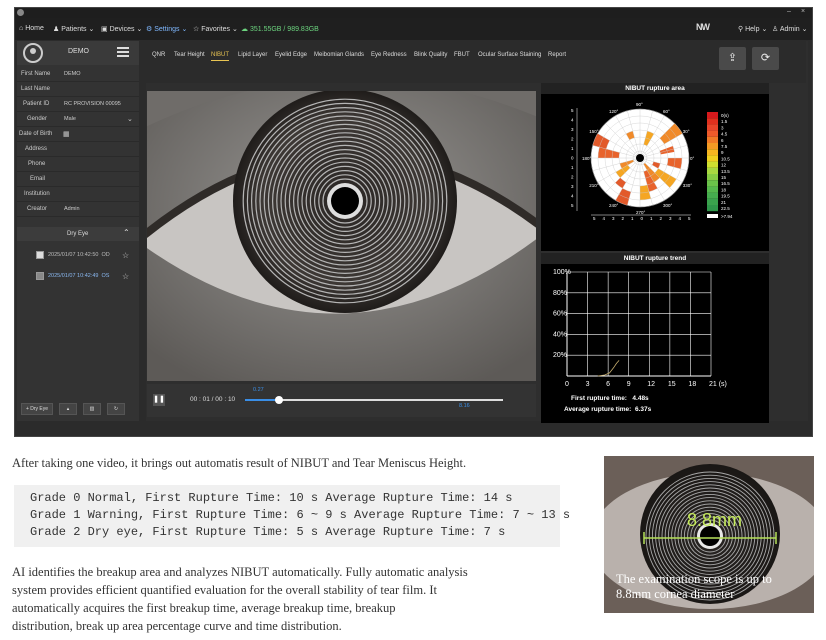  I want to click on y-axis-tick: 5, so click(572, 110).